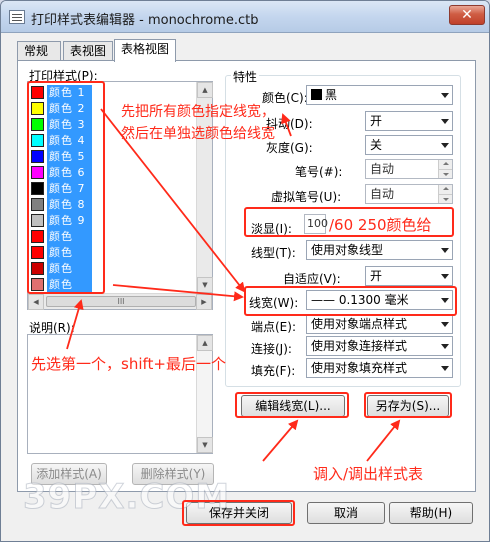 The image size is (490, 542). What do you see at coordinates (359, 346) in the screenshot?
I see `joinstyle-value: 使用对象连接样式` at bounding box center [359, 346].